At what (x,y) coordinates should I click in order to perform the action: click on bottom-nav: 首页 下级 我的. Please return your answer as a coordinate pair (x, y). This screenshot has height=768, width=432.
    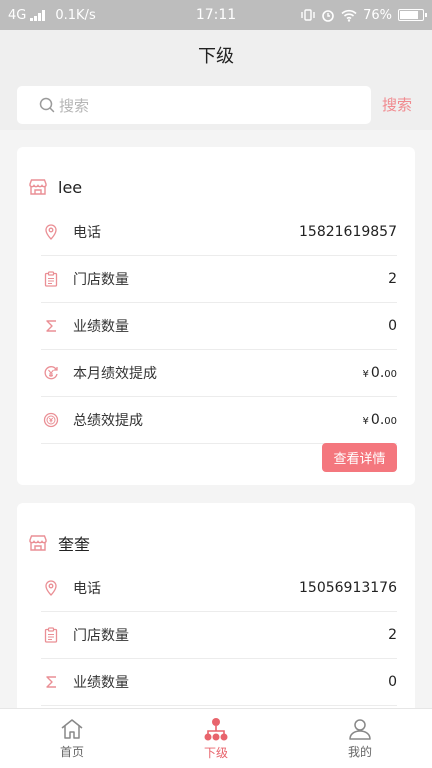
    Looking at the image, I should click on (216, 738).